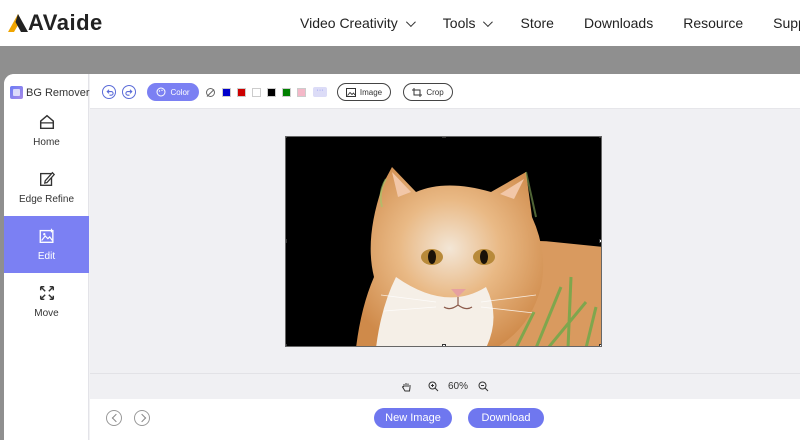  I want to click on zoom-out-icon, so click(483, 386).